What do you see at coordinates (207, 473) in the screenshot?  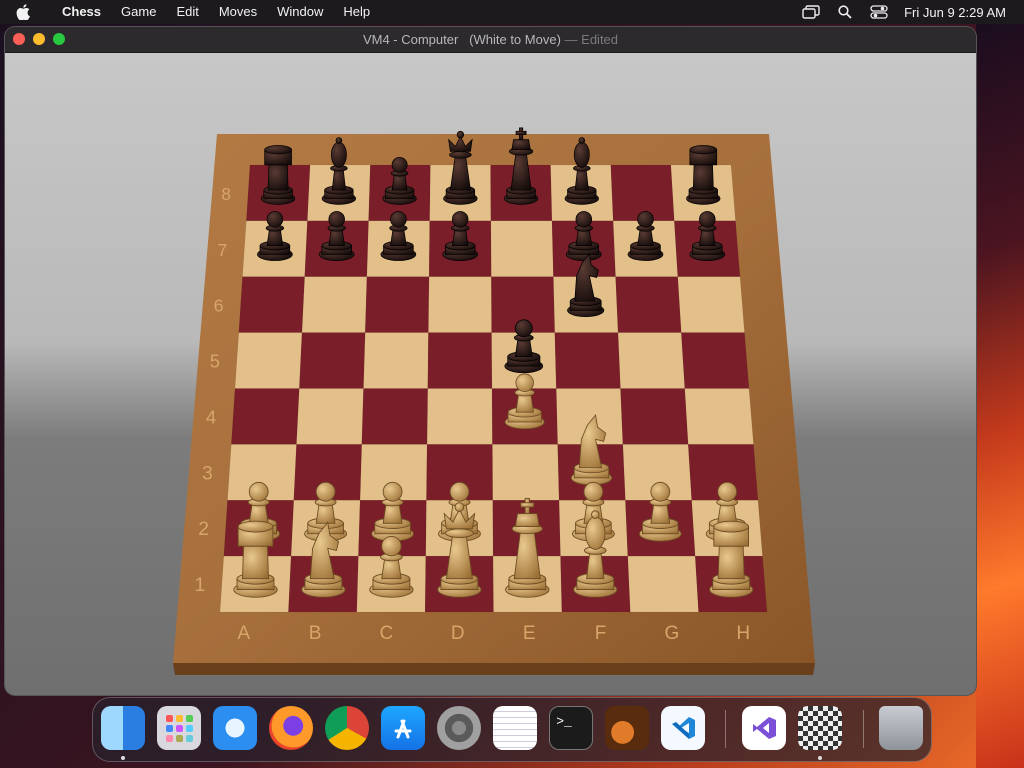 I see `rank-label-3: 3` at bounding box center [207, 473].